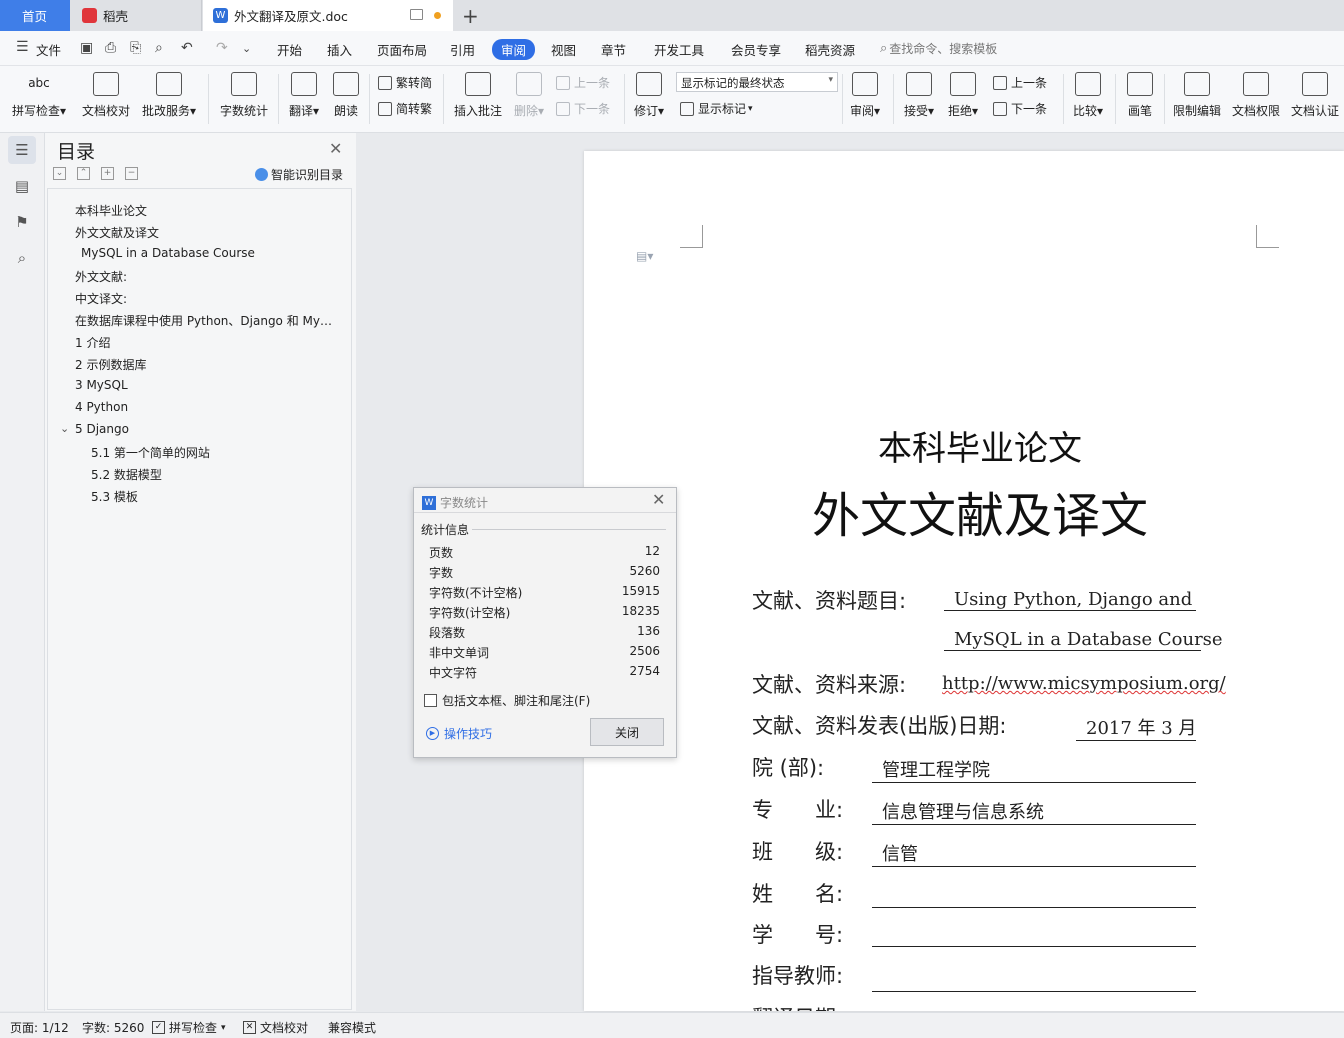  Describe the element at coordinates (402, 49) in the screenshot. I see `menu-page-layout: 页面布局` at that location.